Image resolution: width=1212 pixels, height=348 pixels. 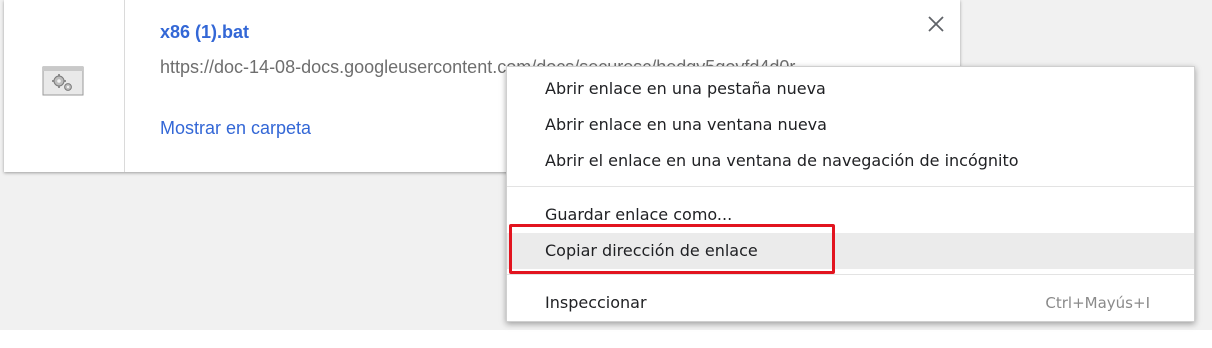 What do you see at coordinates (850, 89) in the screenshot?
I see `menu-item-open-new-tab: Abrir enlace en una pestaña nueva` at bounding box center [850, 89].